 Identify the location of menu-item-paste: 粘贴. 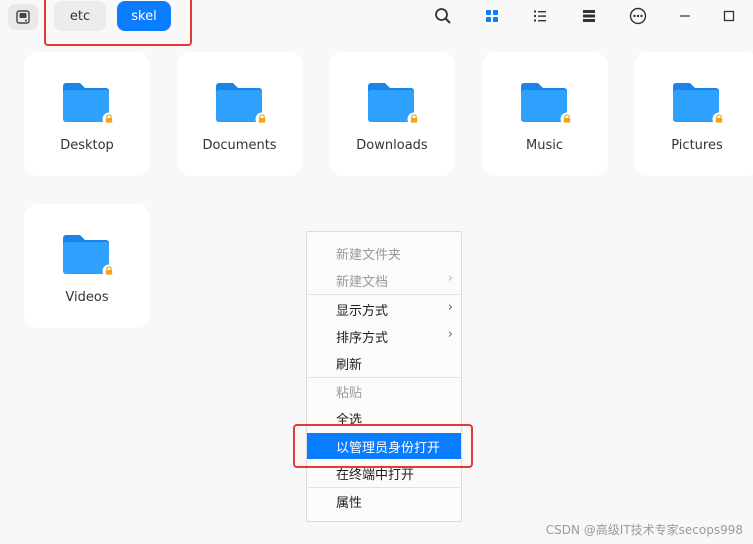
(384, 391).